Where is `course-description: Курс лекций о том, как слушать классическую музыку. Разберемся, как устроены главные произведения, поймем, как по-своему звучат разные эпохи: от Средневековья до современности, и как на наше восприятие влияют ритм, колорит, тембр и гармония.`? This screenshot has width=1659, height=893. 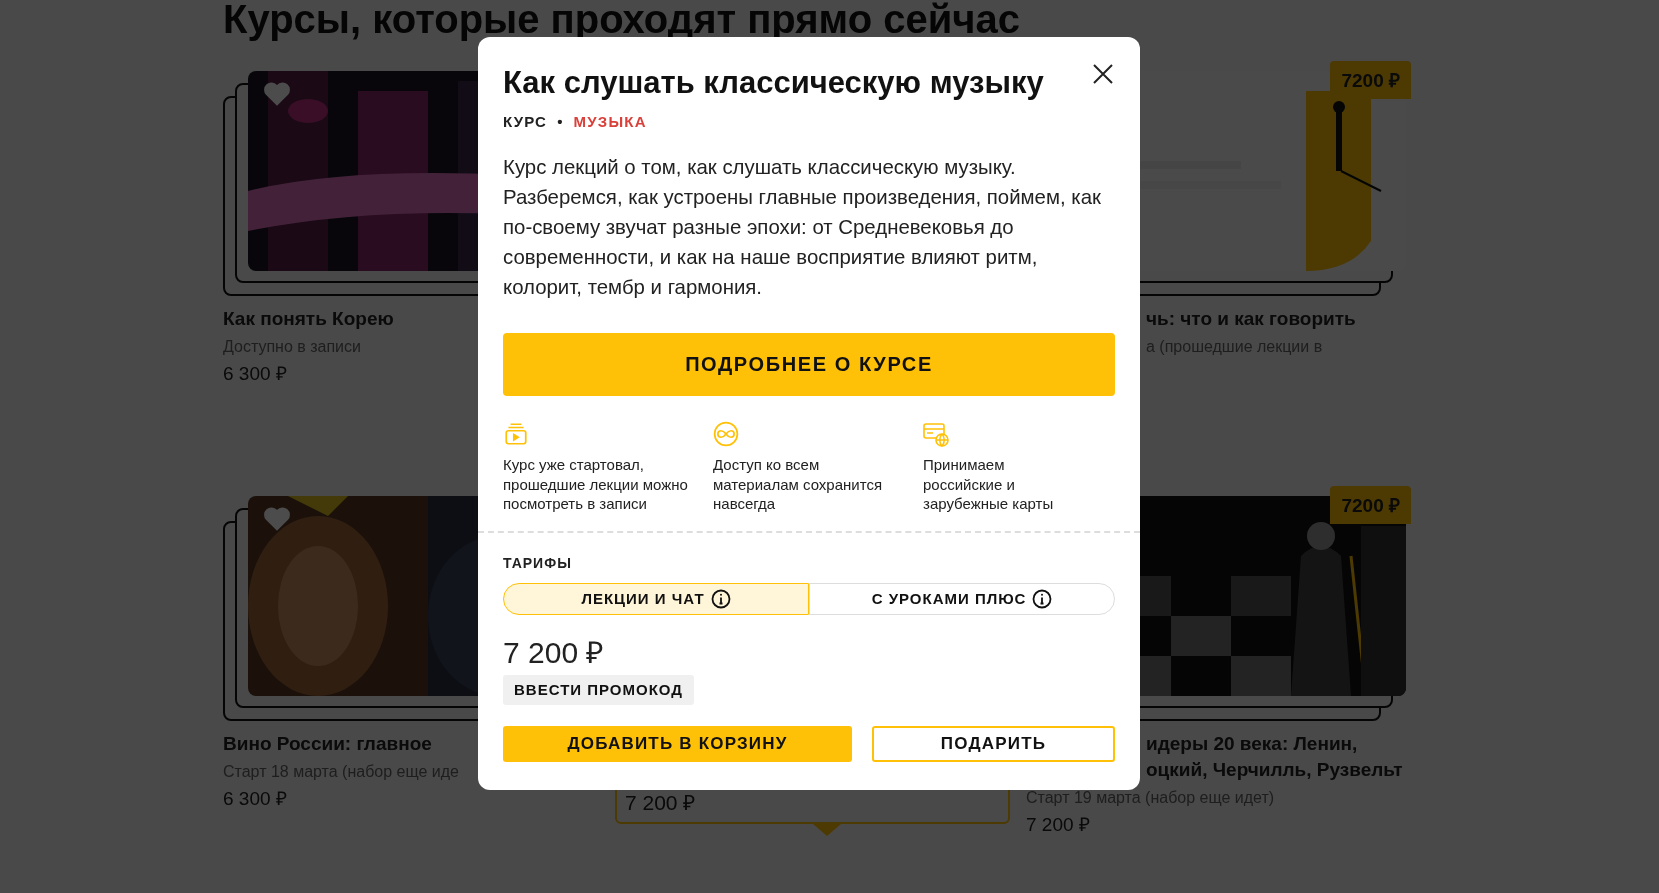 course-description: Курс лекций о том, как слушать классическую музыку. Разберемся, как устроены главные произведения, поймем, как по-своему звучат разные эпохи: от Средневековья до современности, и как на наше восприятие влияют ритм, колорит, тембр и гармония. is located at coordinates (802, 227).